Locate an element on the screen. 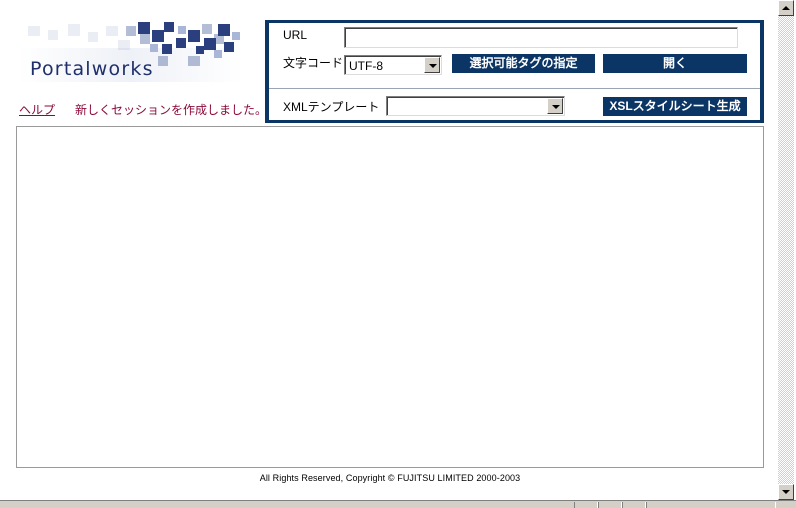 The height and width of the screenshot is (508, 796). url-input is located at coordinates (541, 37).